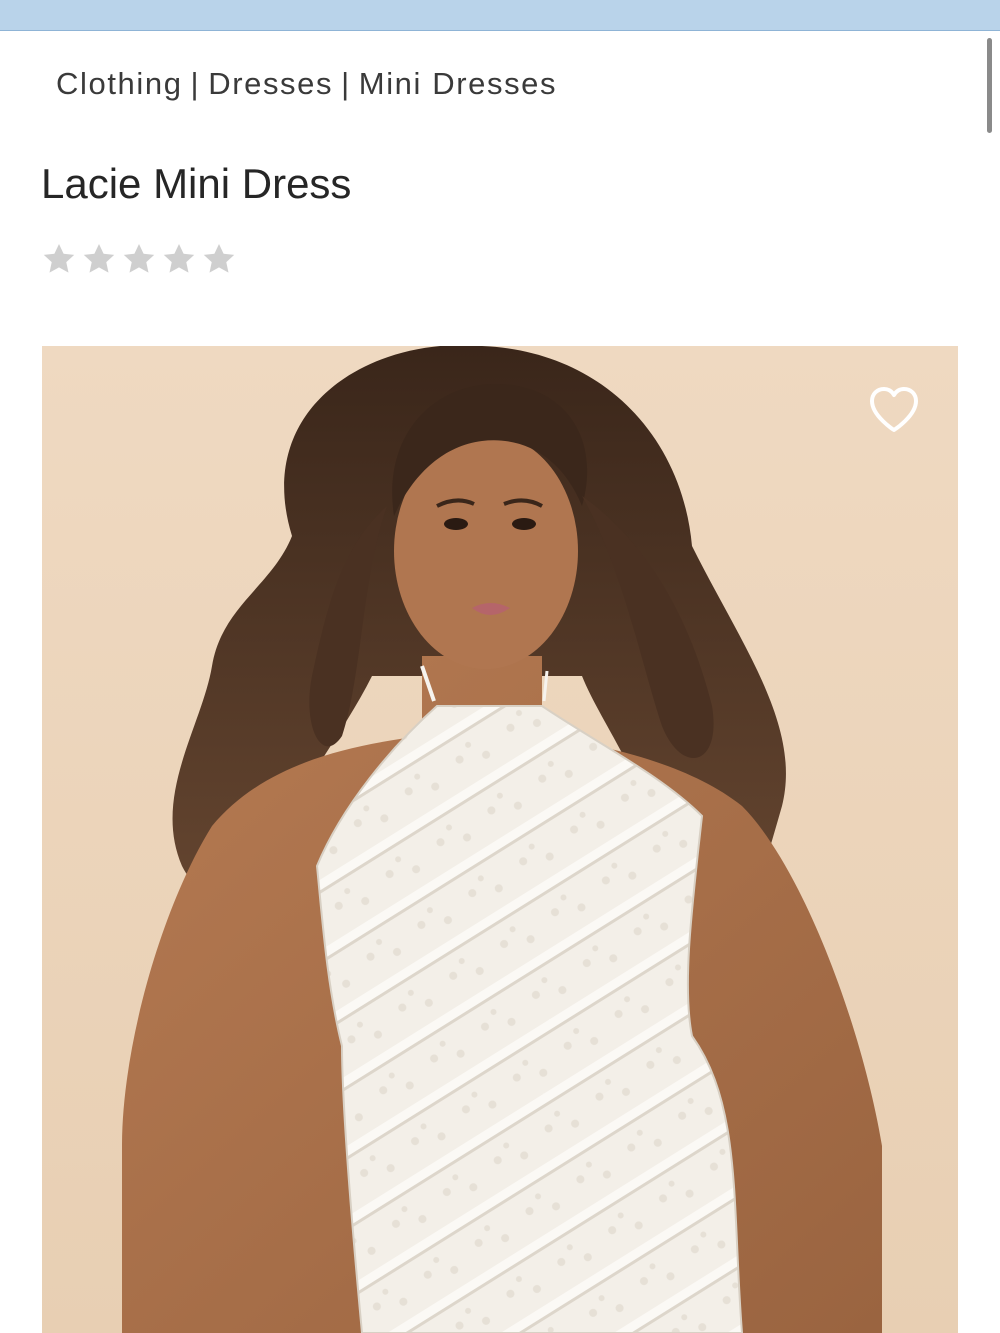 The image size is (1000, 1333). What do you see at coordinates (196, 183) in the screenshot?
I see `product-title: Lacie Mini Dress` at bounding box center [196, 183].